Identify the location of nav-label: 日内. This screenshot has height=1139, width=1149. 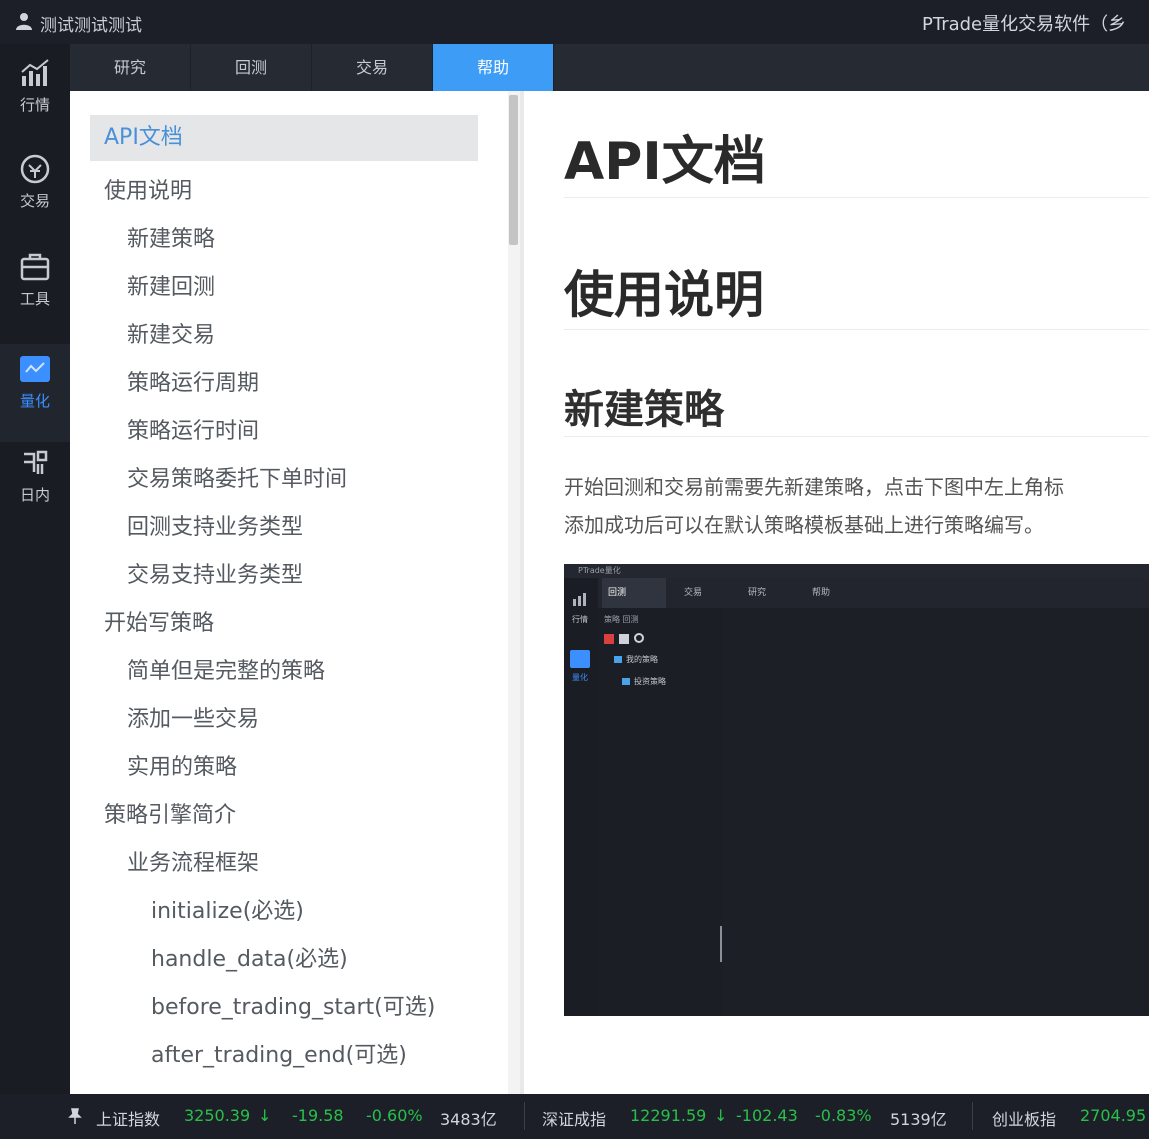
(34, 495).